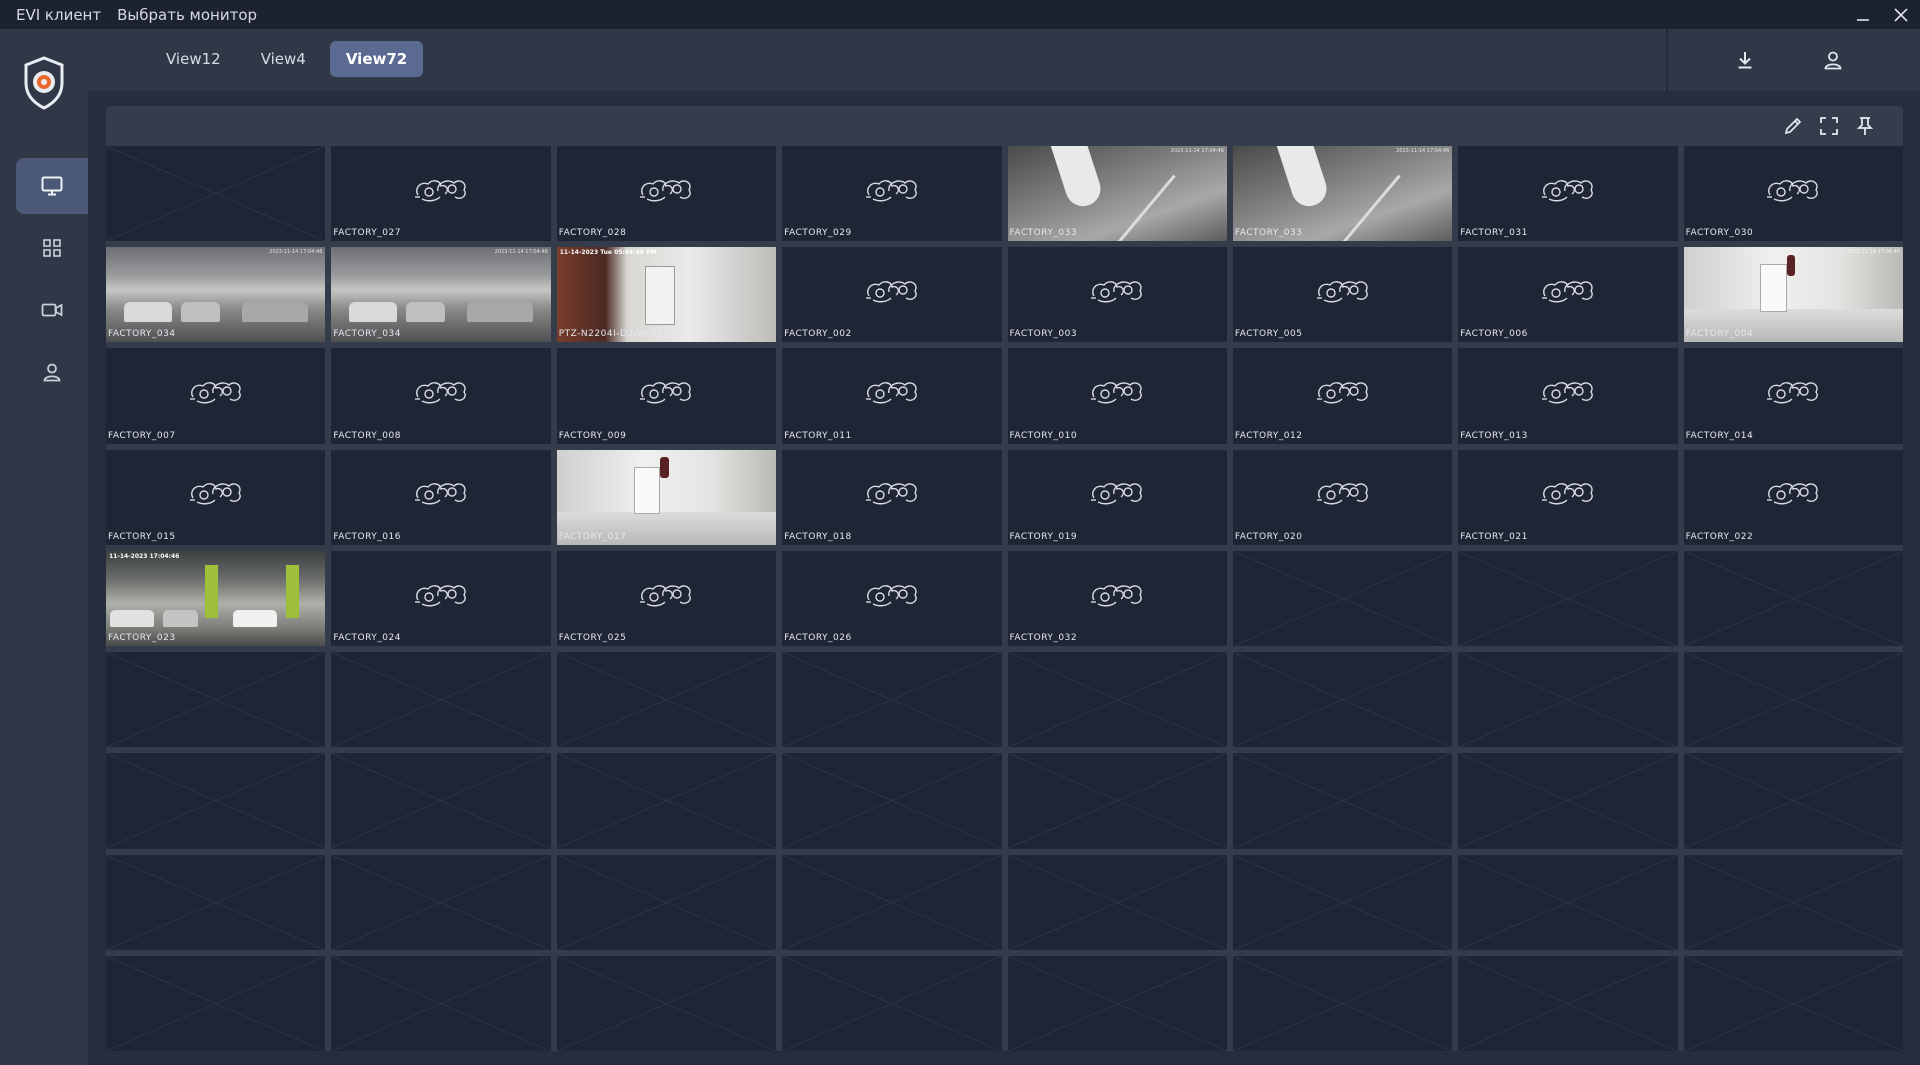  I want to click on user-profile-button, so click(1833, 60).